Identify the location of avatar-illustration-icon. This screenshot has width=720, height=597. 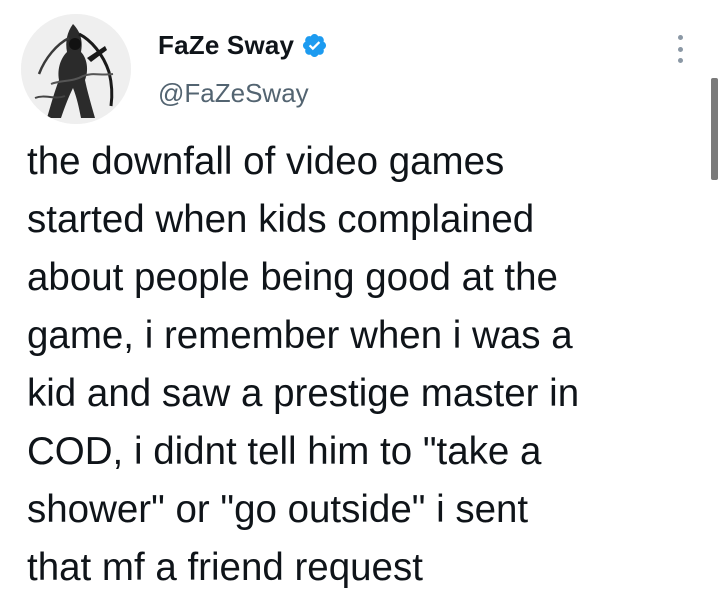
(76, 69).